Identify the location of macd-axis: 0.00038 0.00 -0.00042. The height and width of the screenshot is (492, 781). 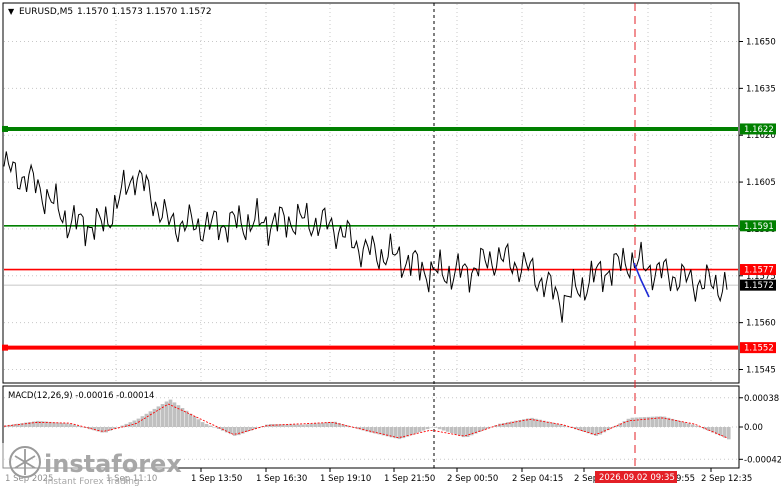
(760, 429).